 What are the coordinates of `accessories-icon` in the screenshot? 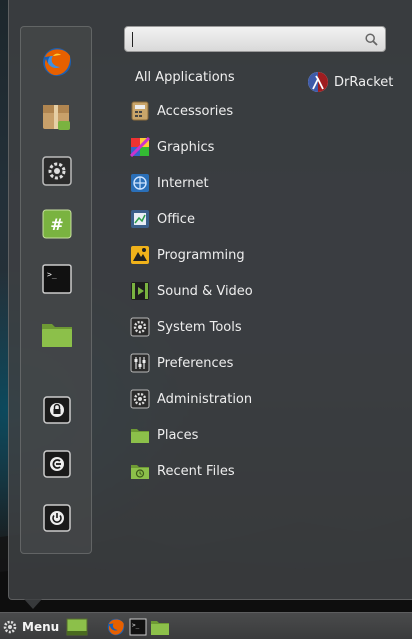 It's located at (140, 111).